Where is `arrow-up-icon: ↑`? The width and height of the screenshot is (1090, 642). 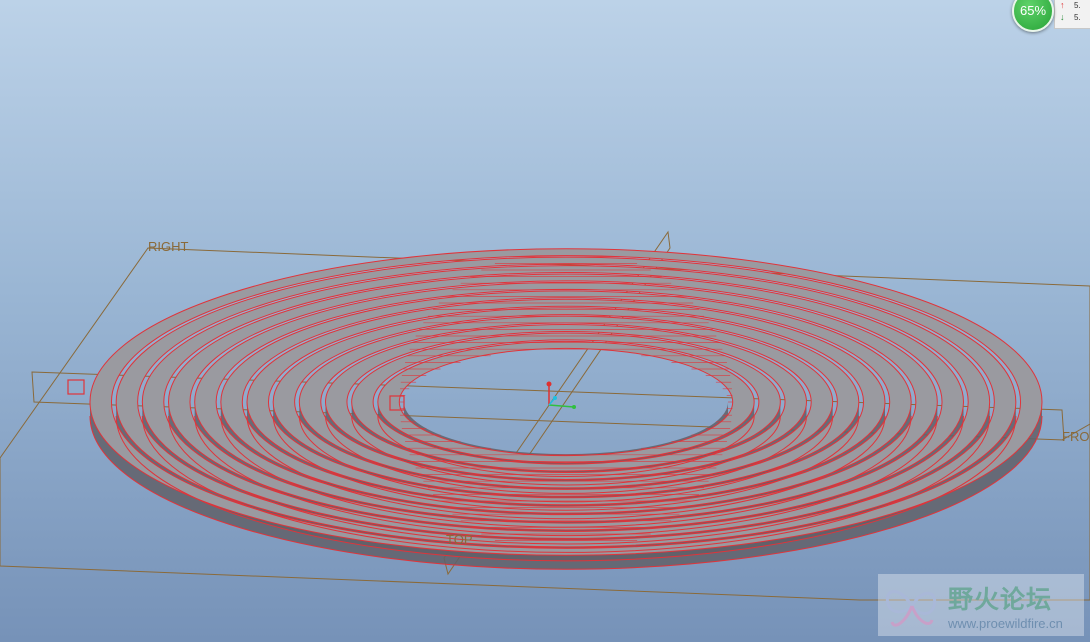
arrow-up-icon: ↑ is located at coordinates (1062, 5).